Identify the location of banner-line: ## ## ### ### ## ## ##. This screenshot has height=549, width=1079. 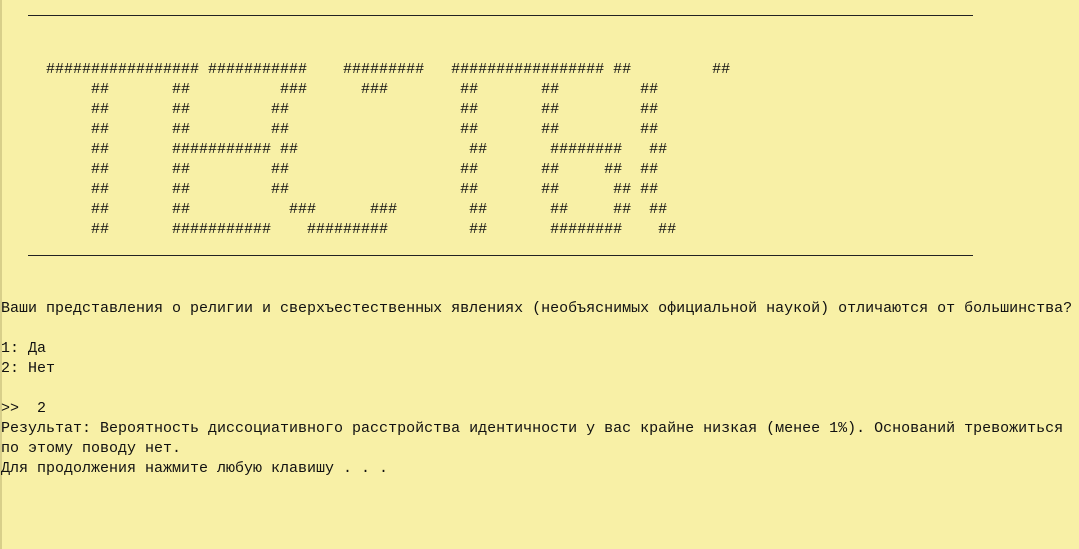
(330, 89).